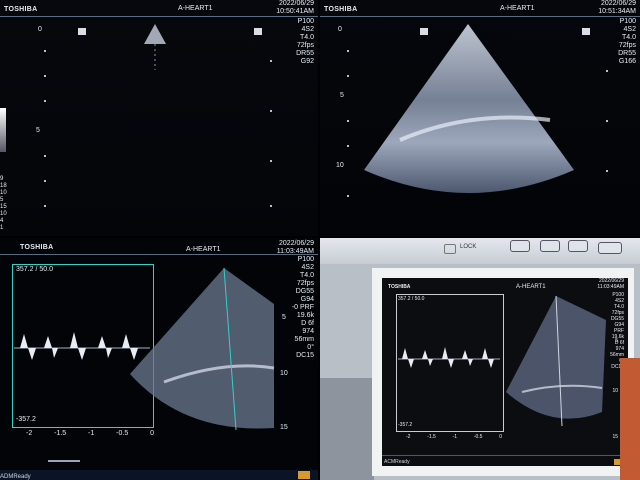 This screenshot has height=480, width=640. I want to click on focus-marker-icon, so click(586, 31).